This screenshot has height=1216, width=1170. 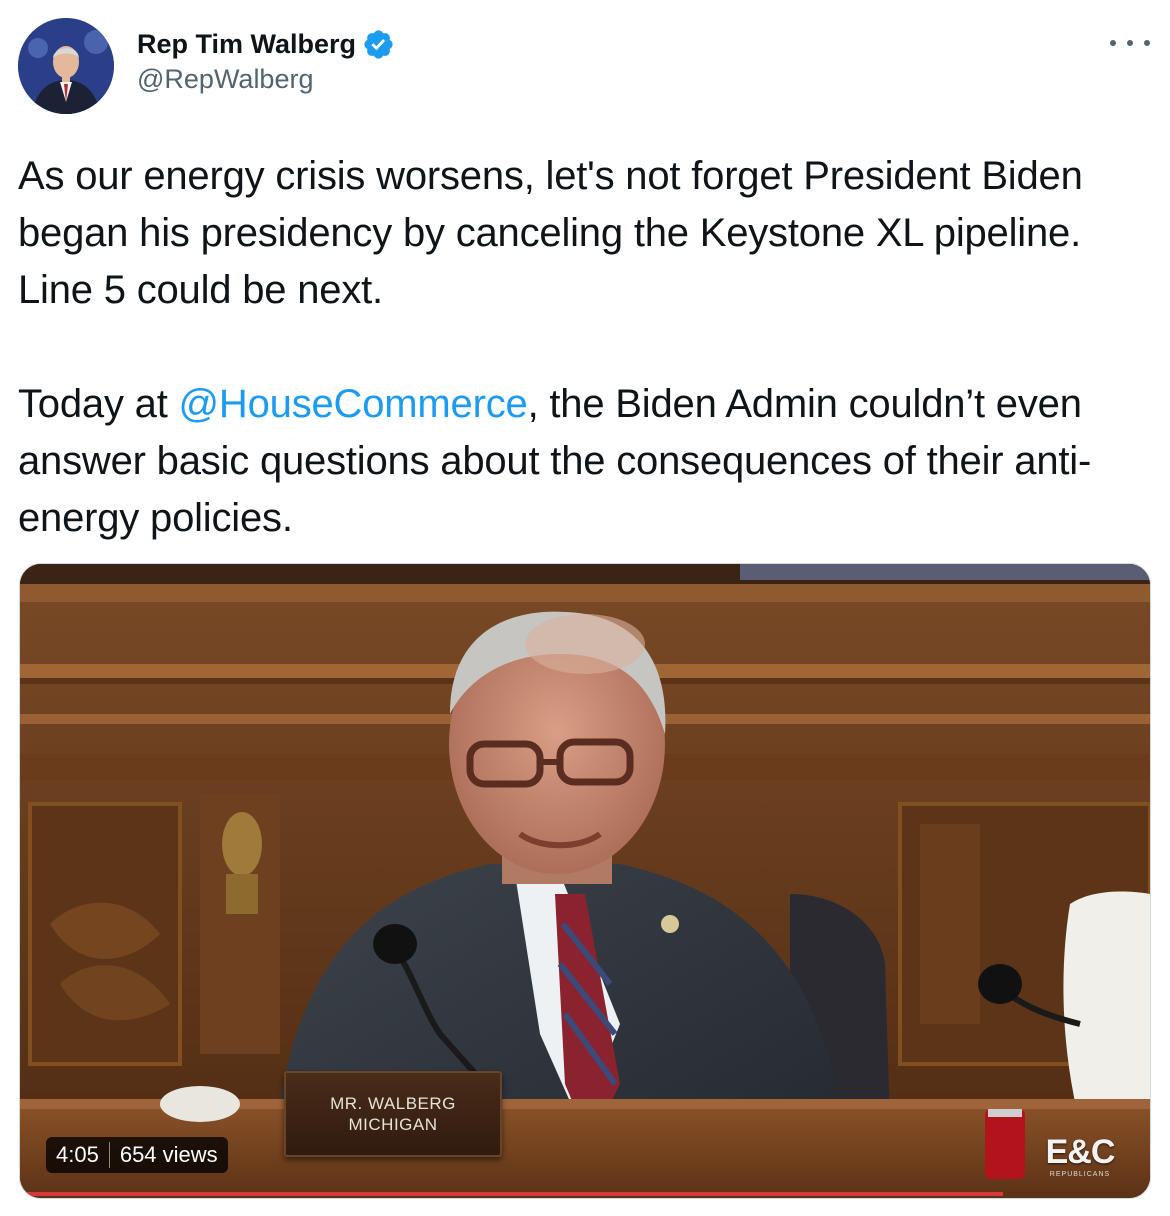 I want to click on badge-divider, so click(x=109, y=1155).